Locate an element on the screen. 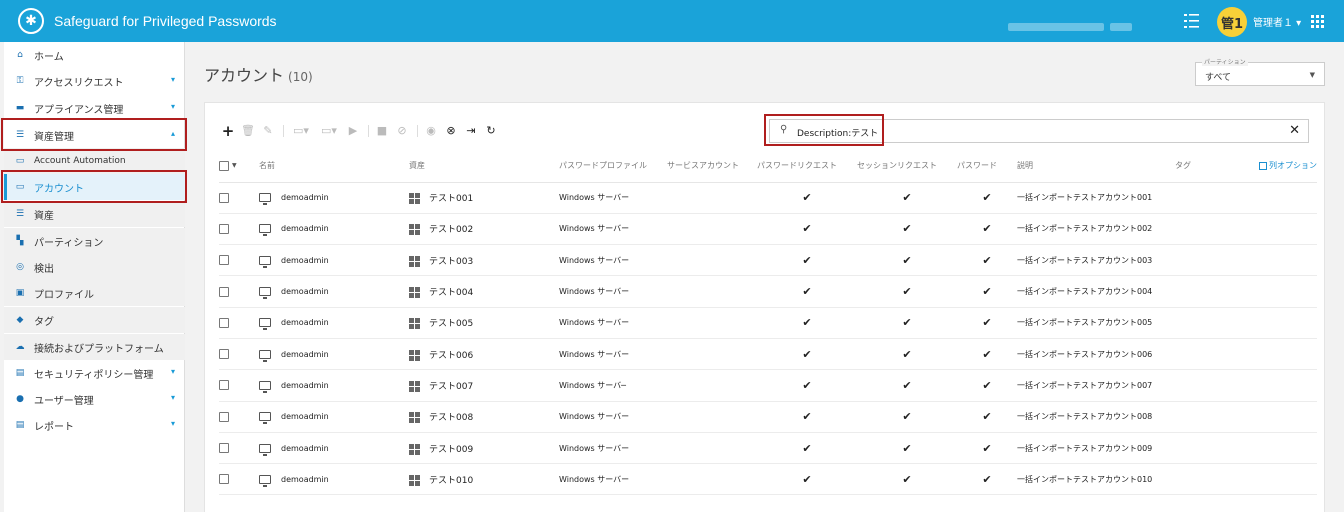 The width and height of the screenshot is (1344, 512). user-icon: ● is located at coordinates (20, 399).